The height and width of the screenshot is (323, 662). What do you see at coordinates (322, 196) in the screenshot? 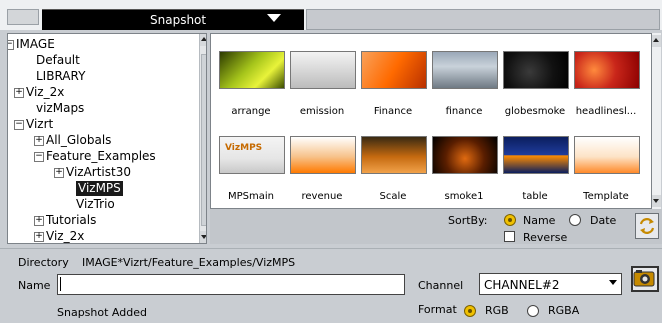
I see `thumbnail-label: revenue` at bounding box center [322, 196].